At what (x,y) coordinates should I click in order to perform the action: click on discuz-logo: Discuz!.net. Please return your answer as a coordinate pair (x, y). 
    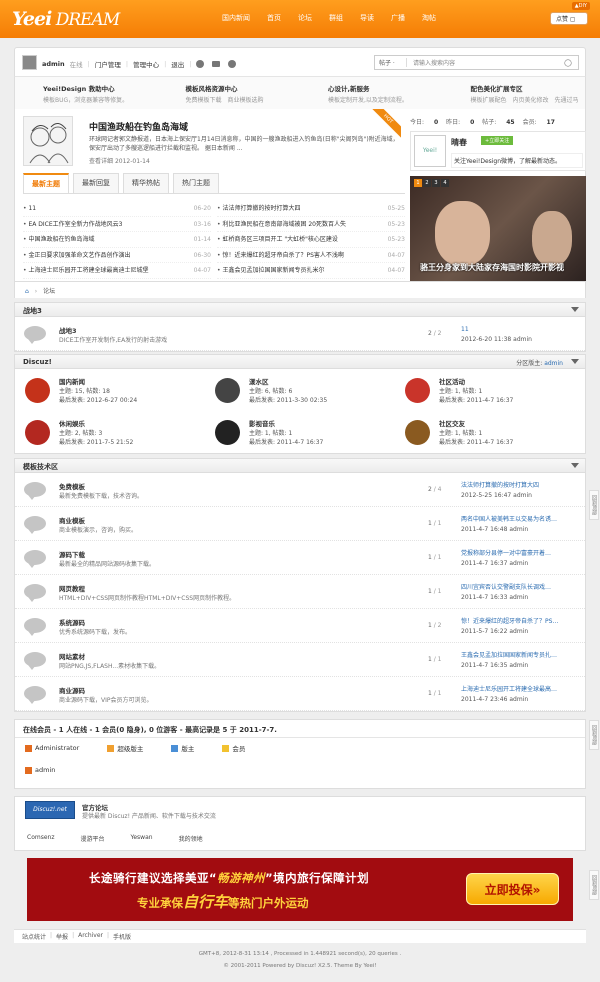
    Looking at the image, I should click on (50, 810).